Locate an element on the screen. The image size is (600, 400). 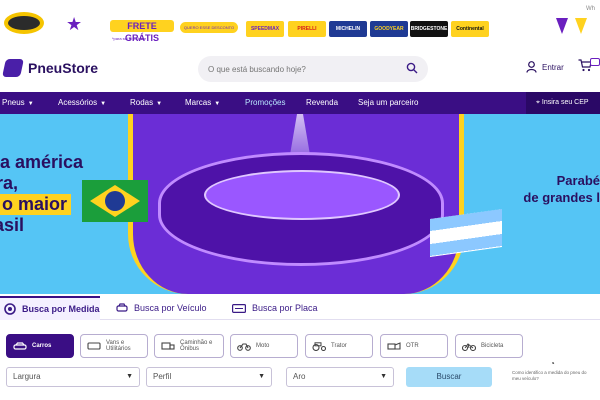
banner-headline-right: Parabé de grandes l is located at coordinates (561, 189).